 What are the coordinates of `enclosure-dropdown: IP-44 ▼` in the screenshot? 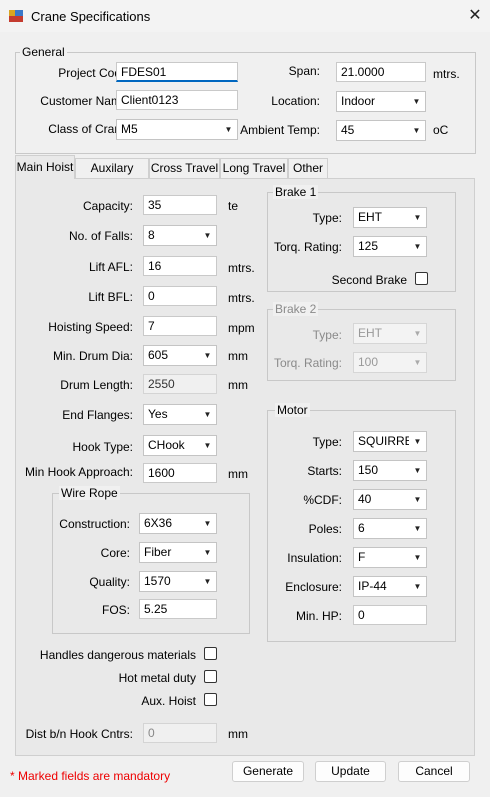 It's located at (390, 586).